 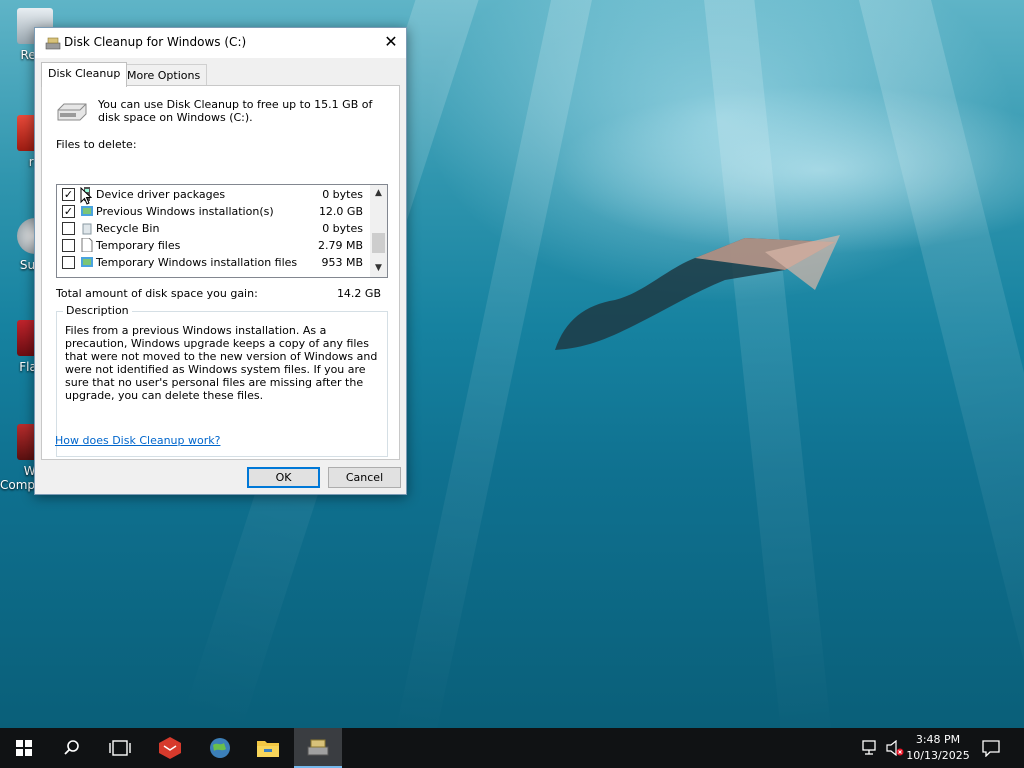 I want to click on taskbar-disk-cleanup, so click(x=318, y=748).